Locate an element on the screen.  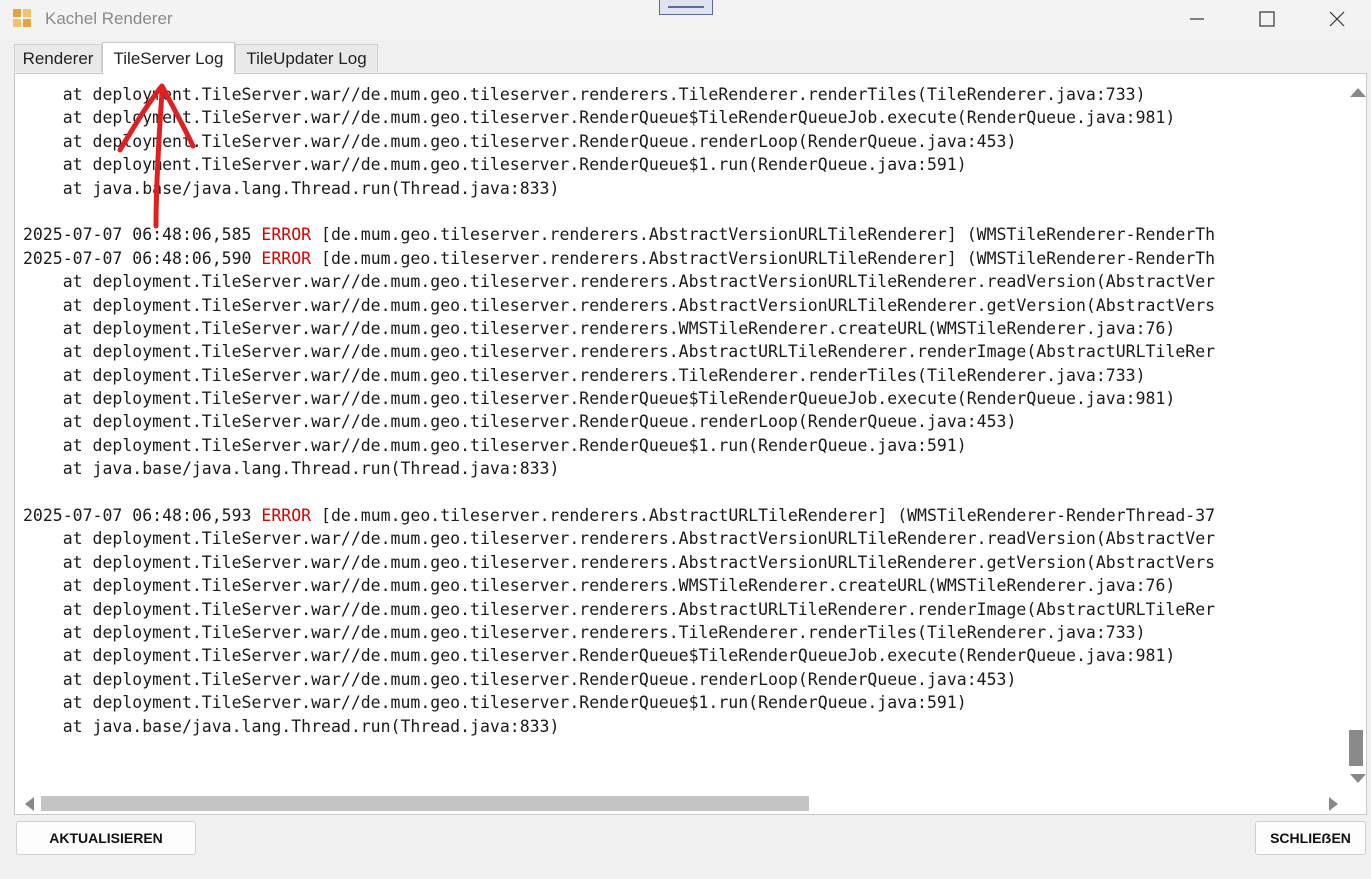
horizontal-scroll-thumb is located at coordinates (425, 803).